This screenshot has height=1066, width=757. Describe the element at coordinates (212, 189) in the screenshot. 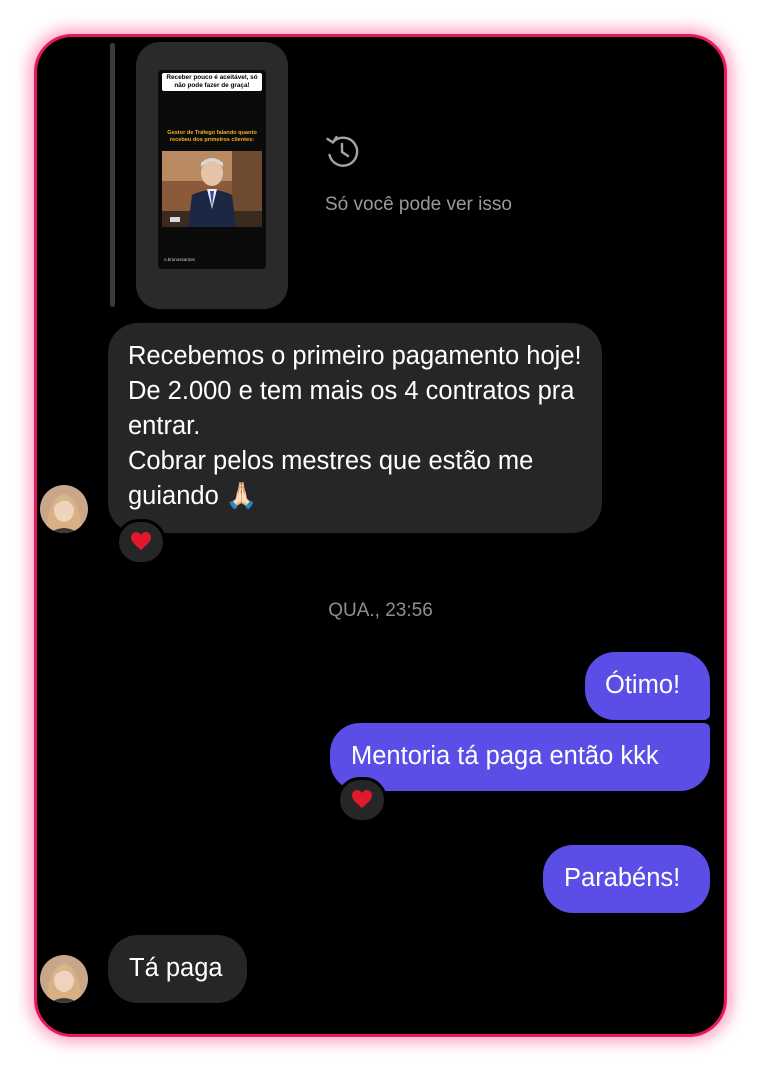

I see `story-video-thumbnail` at that location.